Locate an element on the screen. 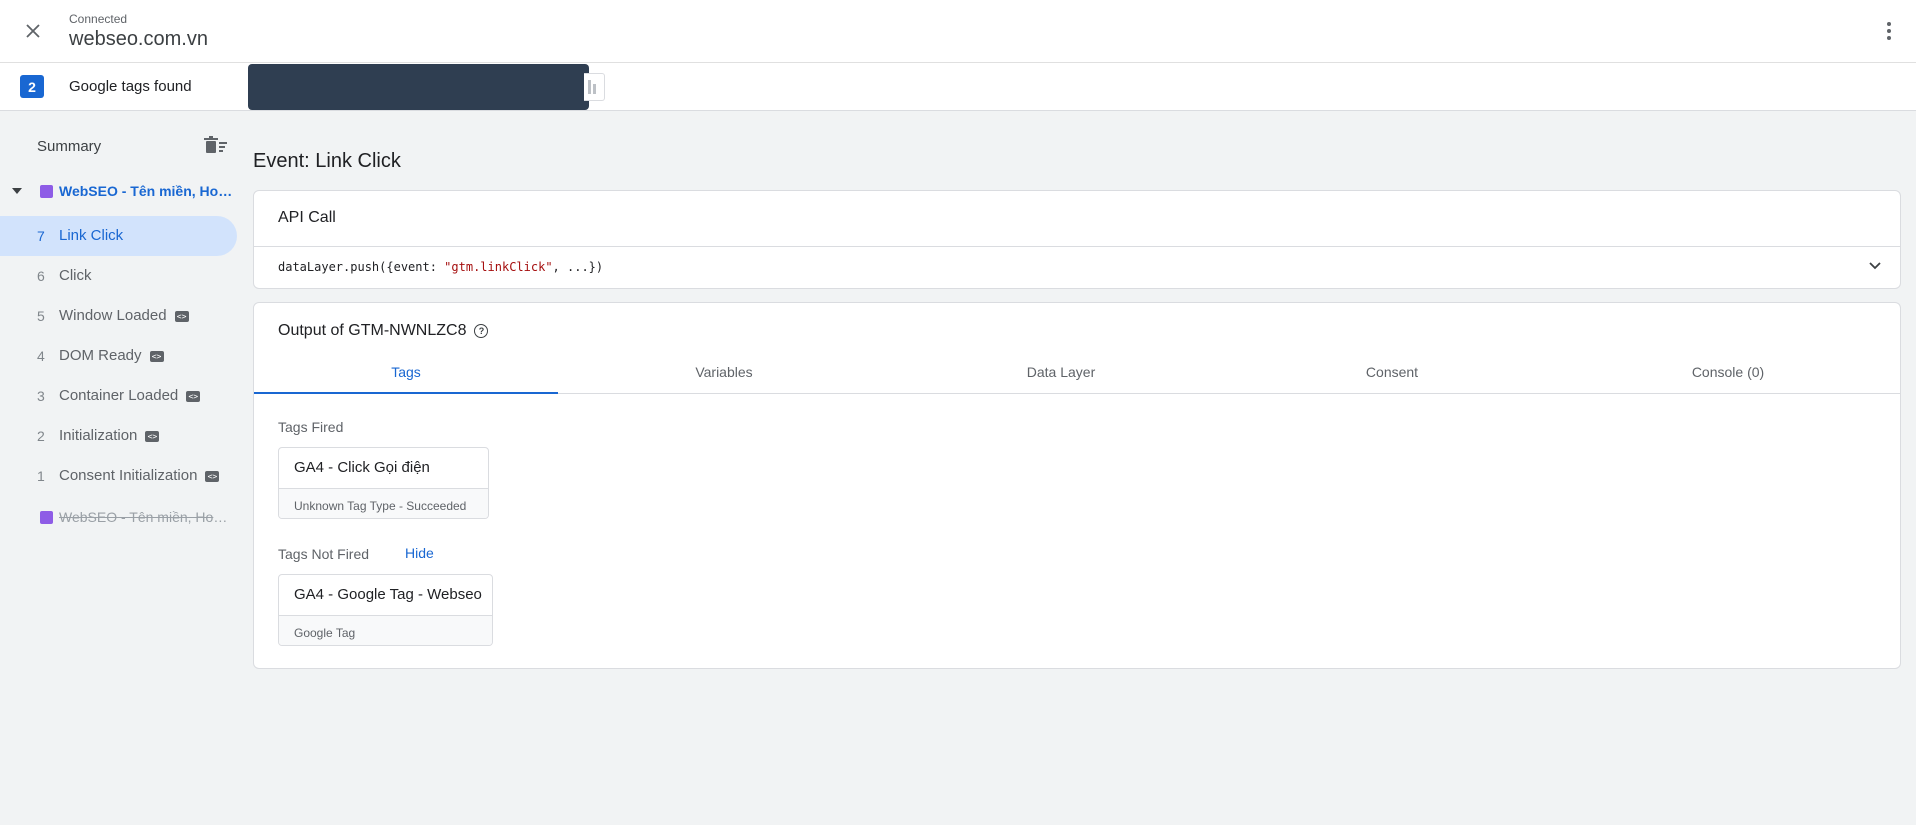 The image size is (1916, 825). container-name: WebSEO - Tên miền, Hosting, Domain is located at coordinates (146, 191).